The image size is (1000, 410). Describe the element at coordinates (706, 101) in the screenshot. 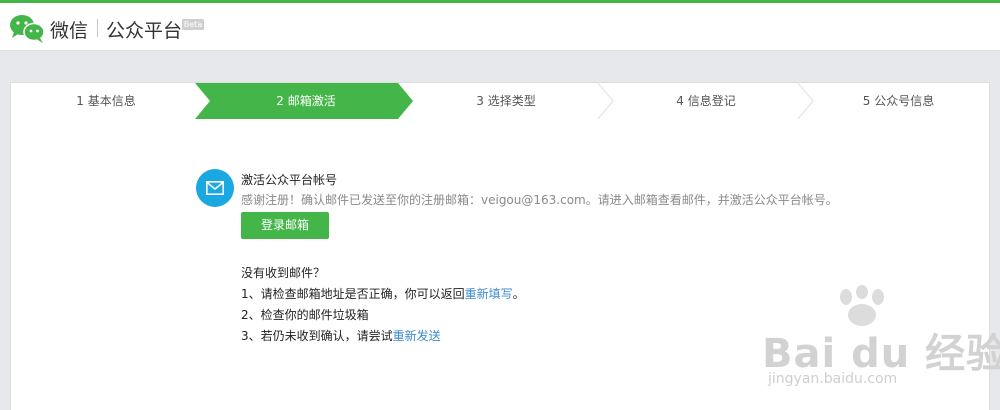

I see `step-4-info-registration: 4 信息登记` at that location.